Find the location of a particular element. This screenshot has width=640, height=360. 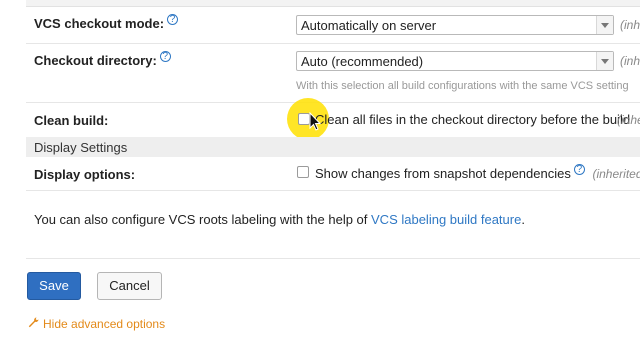

hide-advanced-options-link: Hide advanced options is located at coordinates (96, 324).